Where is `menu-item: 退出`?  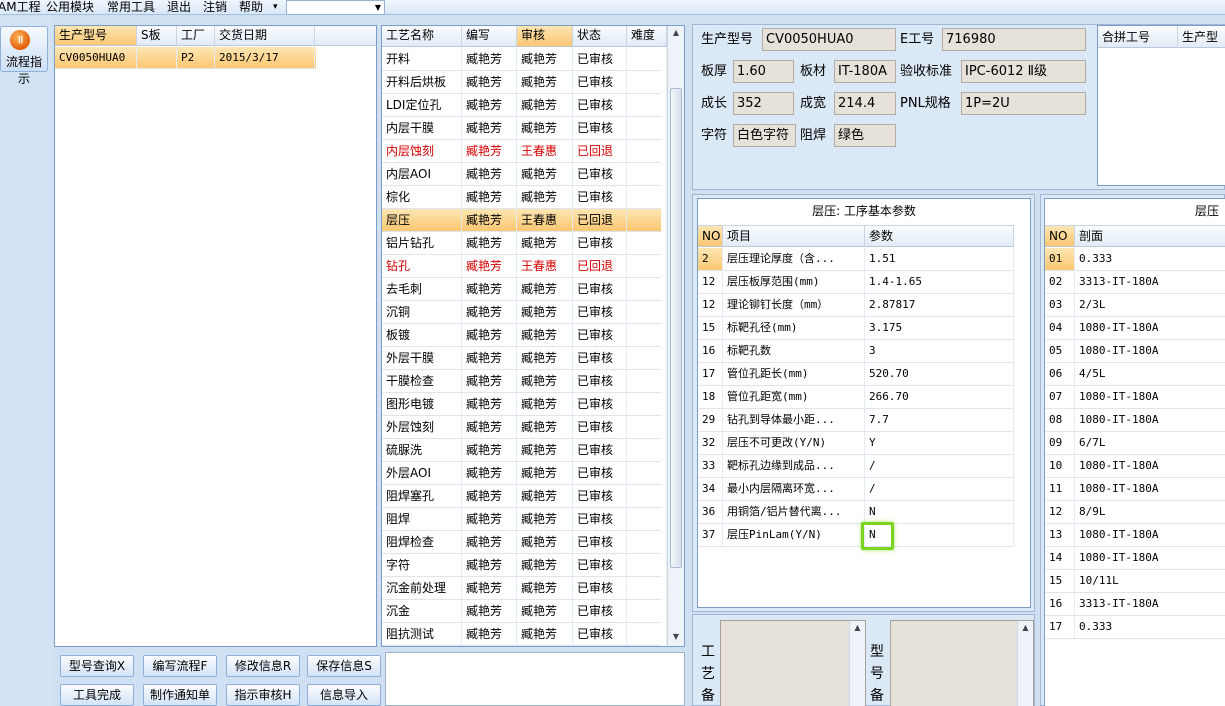 menu-item: 退出 is located at coordinates (179, 7).